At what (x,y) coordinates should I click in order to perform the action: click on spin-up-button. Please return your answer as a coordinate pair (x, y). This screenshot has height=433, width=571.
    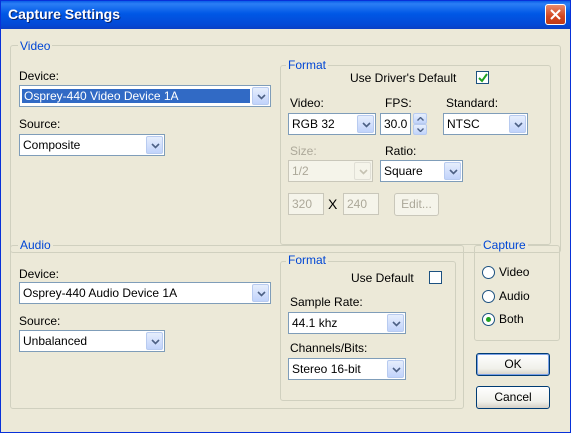
    Looking at the image, I should click on (420, 118).